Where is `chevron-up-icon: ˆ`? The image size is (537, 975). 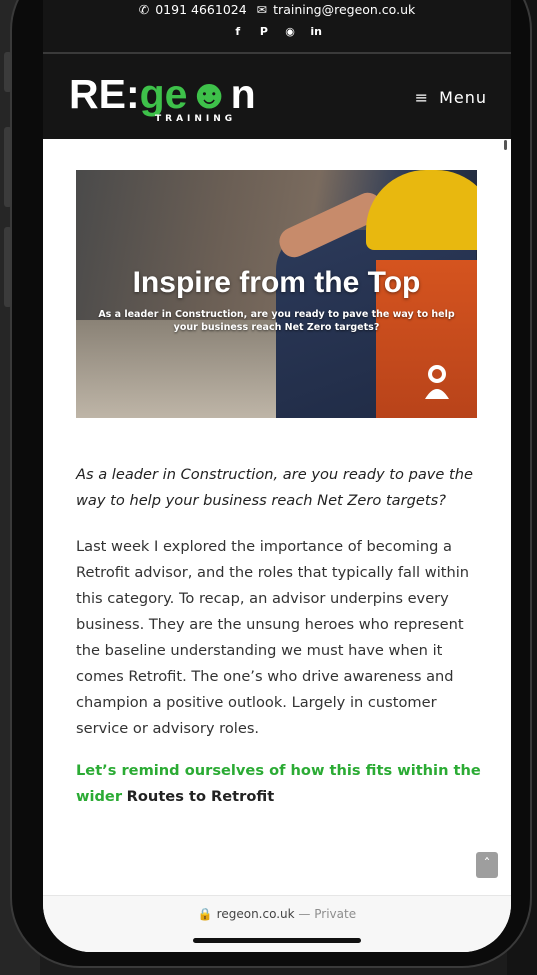 chevron-up-icon: ˆ is located at coordinates (487, 865).